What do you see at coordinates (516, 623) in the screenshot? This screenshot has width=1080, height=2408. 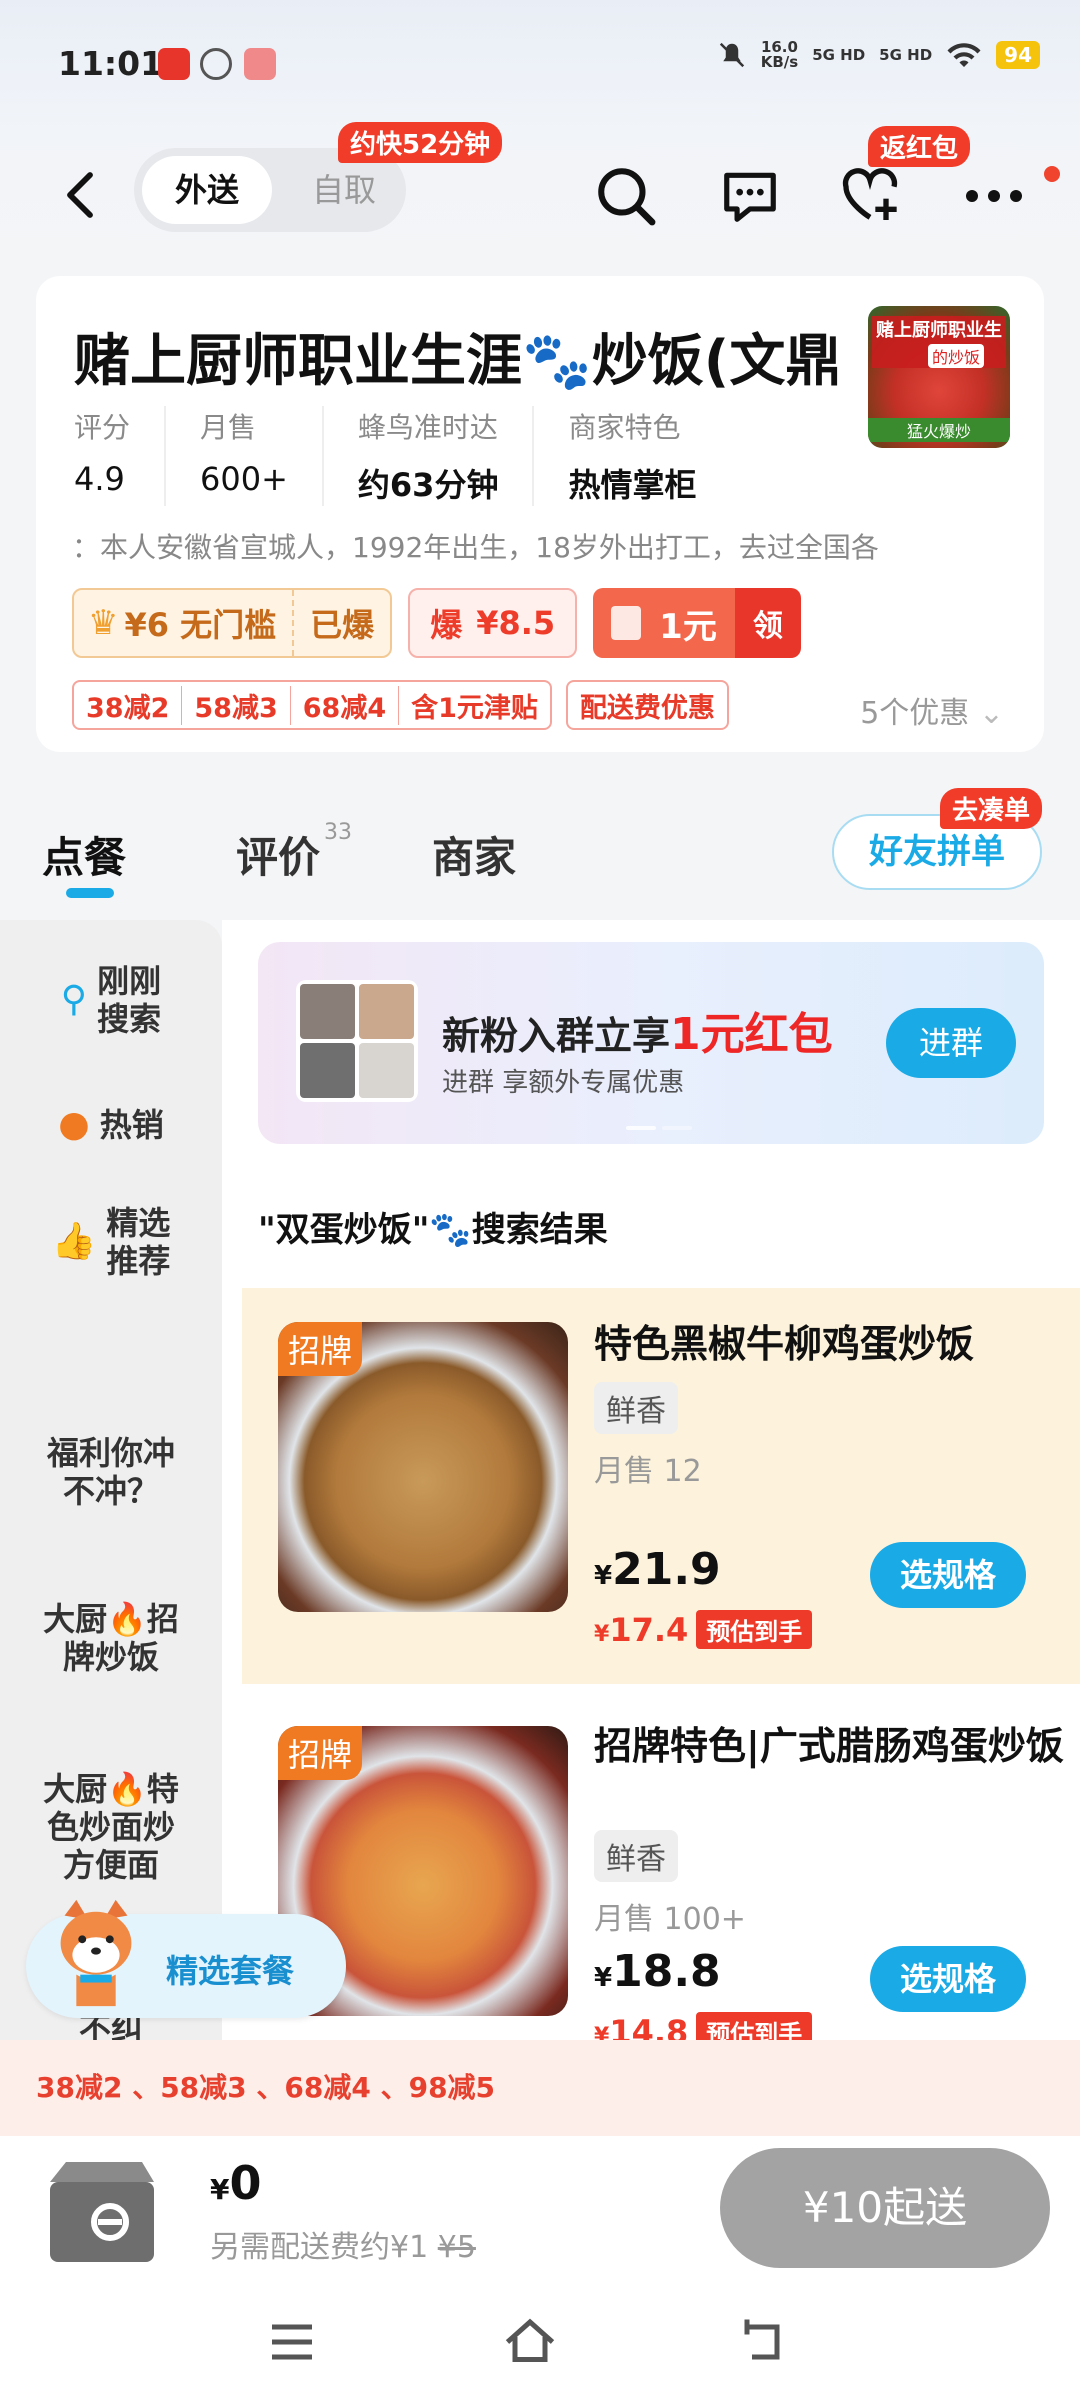 I see `coupon-value: ¥8.5` at bounding box center [516, 623].